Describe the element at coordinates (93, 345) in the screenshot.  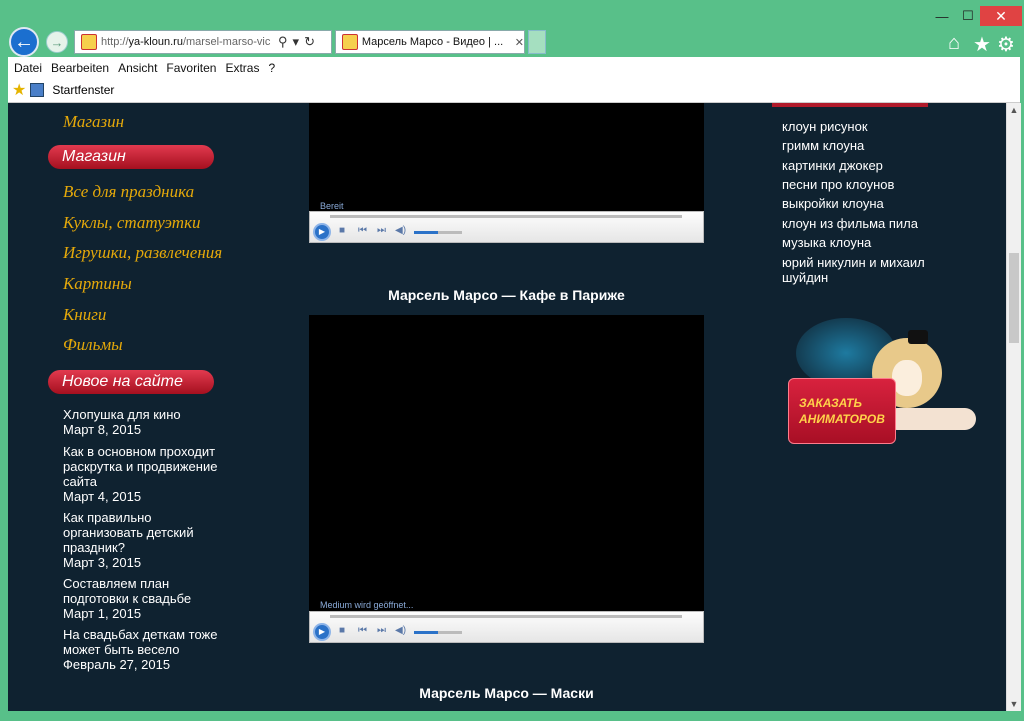
I see `shop-link-films: Фильмы` at that location.